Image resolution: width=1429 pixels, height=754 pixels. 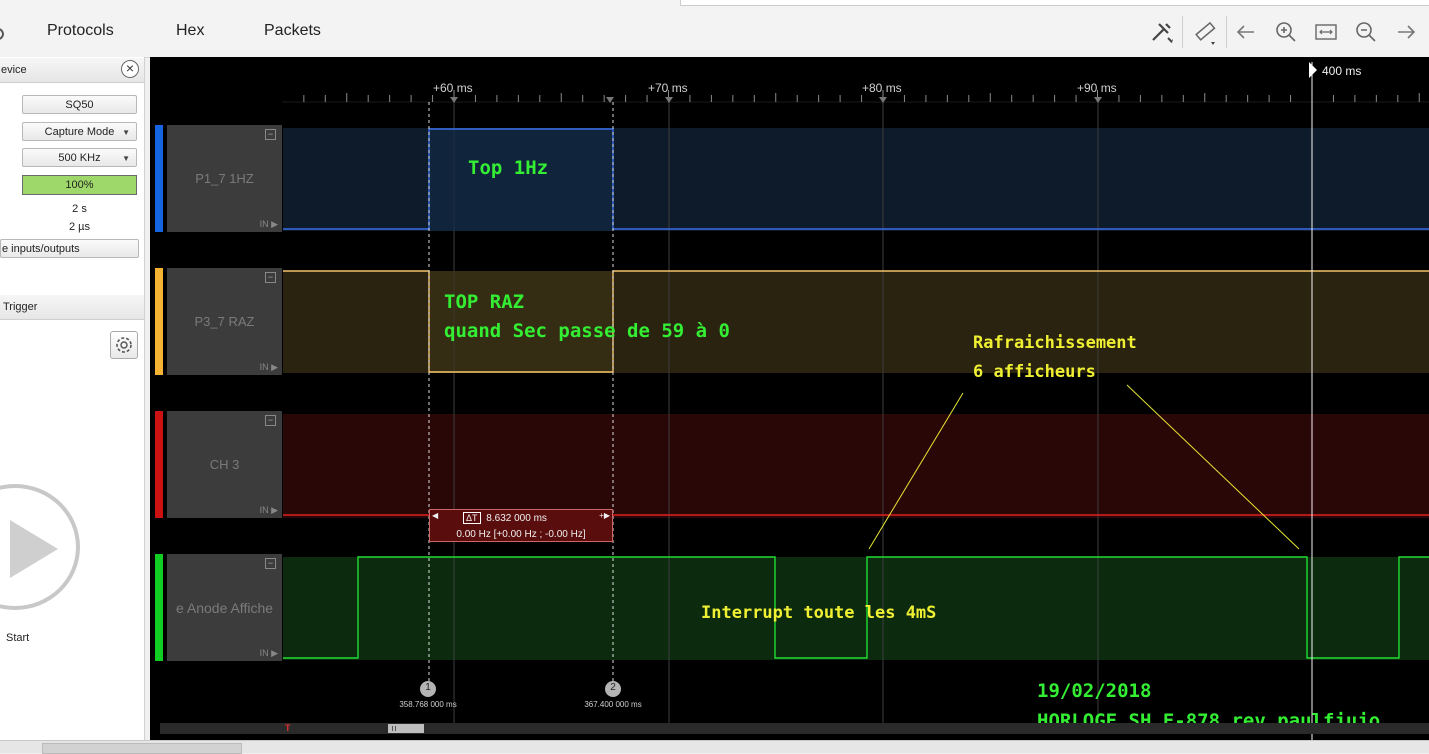 I want to click on delta-value: 8.632 000 ms, so click(x=516, y=518).